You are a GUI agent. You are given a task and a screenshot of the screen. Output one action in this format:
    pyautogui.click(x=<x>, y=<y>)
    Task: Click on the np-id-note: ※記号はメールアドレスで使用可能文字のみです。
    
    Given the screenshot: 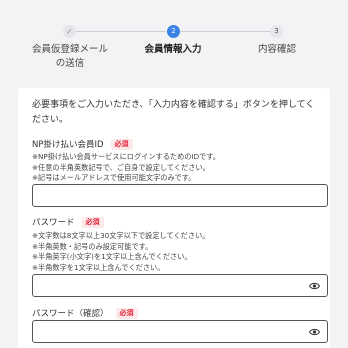 What is the action you would take?
    pyautogui.click(x=114, y=177)
    